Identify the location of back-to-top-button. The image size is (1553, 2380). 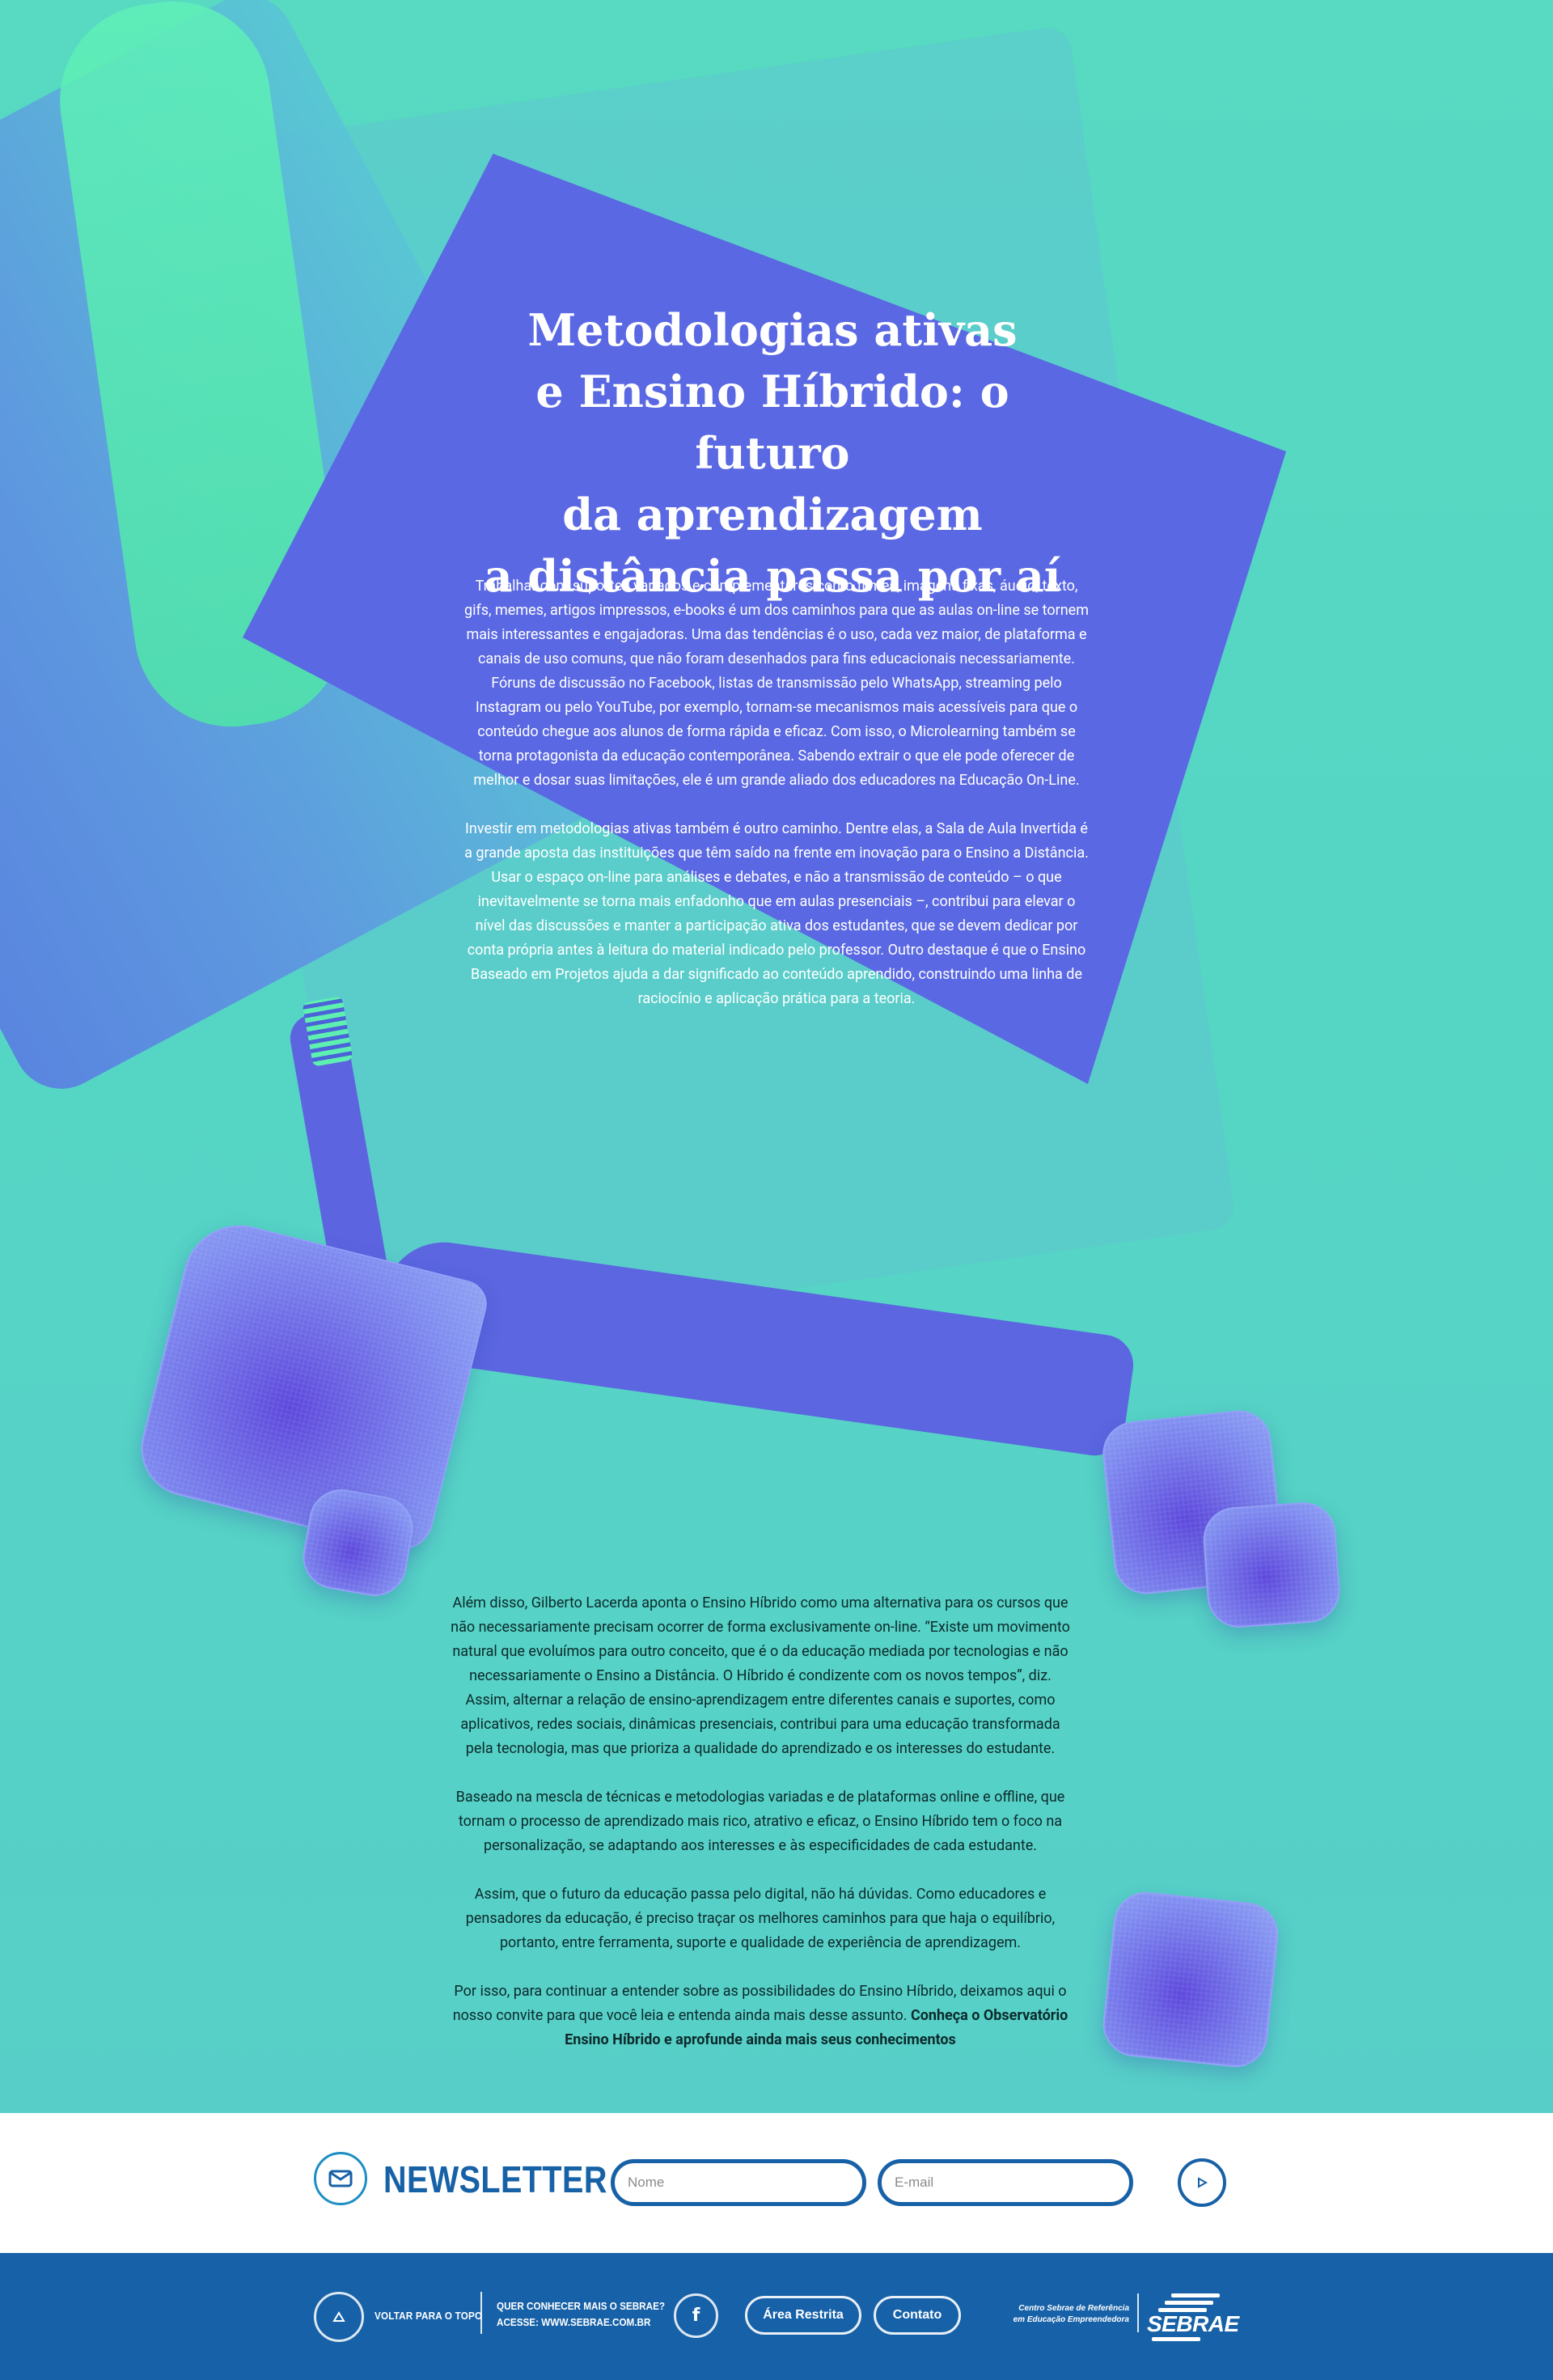
(339, 2317).